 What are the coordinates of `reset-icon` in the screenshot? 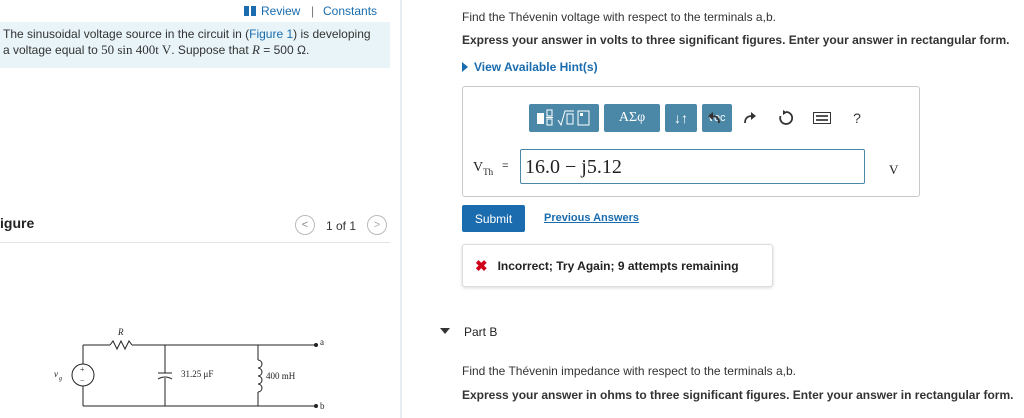 It's located at (786, 118).